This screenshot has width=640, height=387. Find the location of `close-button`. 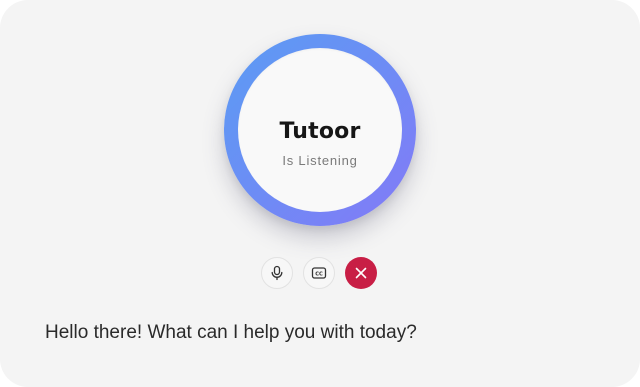

close-button is located at coordinates (361, 273).